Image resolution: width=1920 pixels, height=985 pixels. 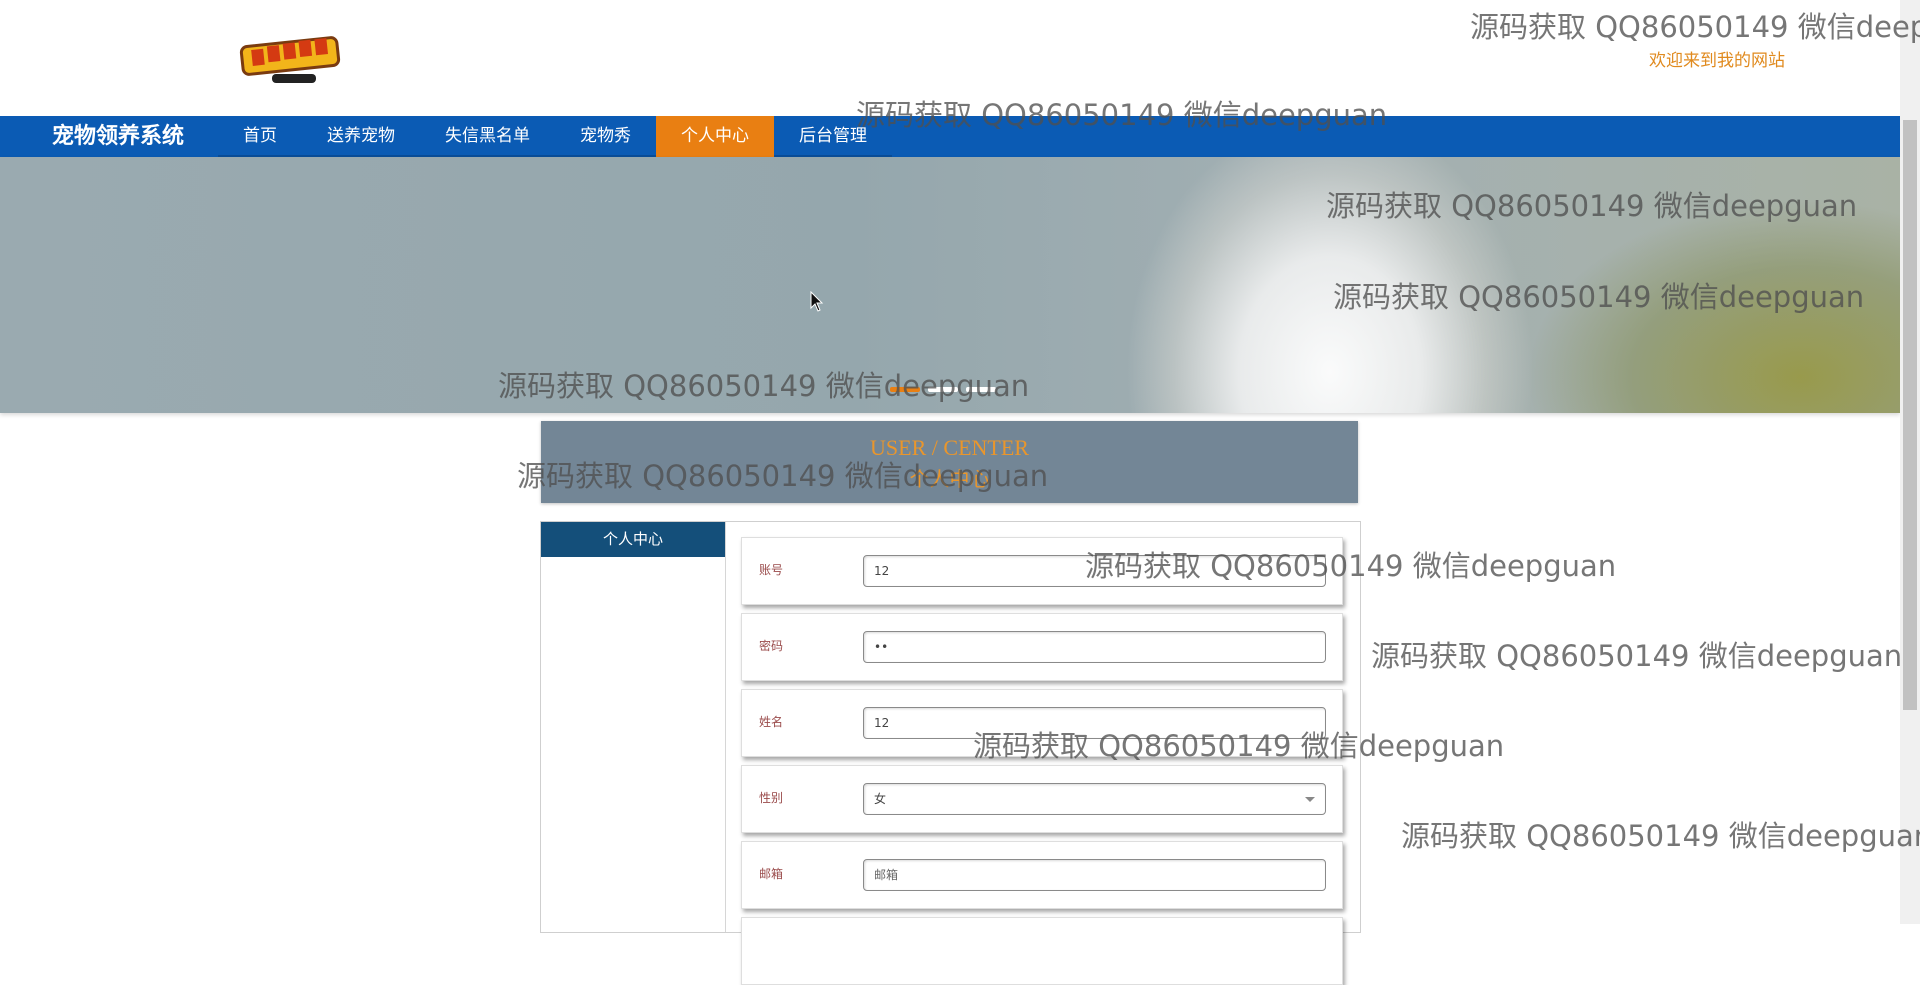 I want to click on account-label: 账号, so click(x=771, y=570).